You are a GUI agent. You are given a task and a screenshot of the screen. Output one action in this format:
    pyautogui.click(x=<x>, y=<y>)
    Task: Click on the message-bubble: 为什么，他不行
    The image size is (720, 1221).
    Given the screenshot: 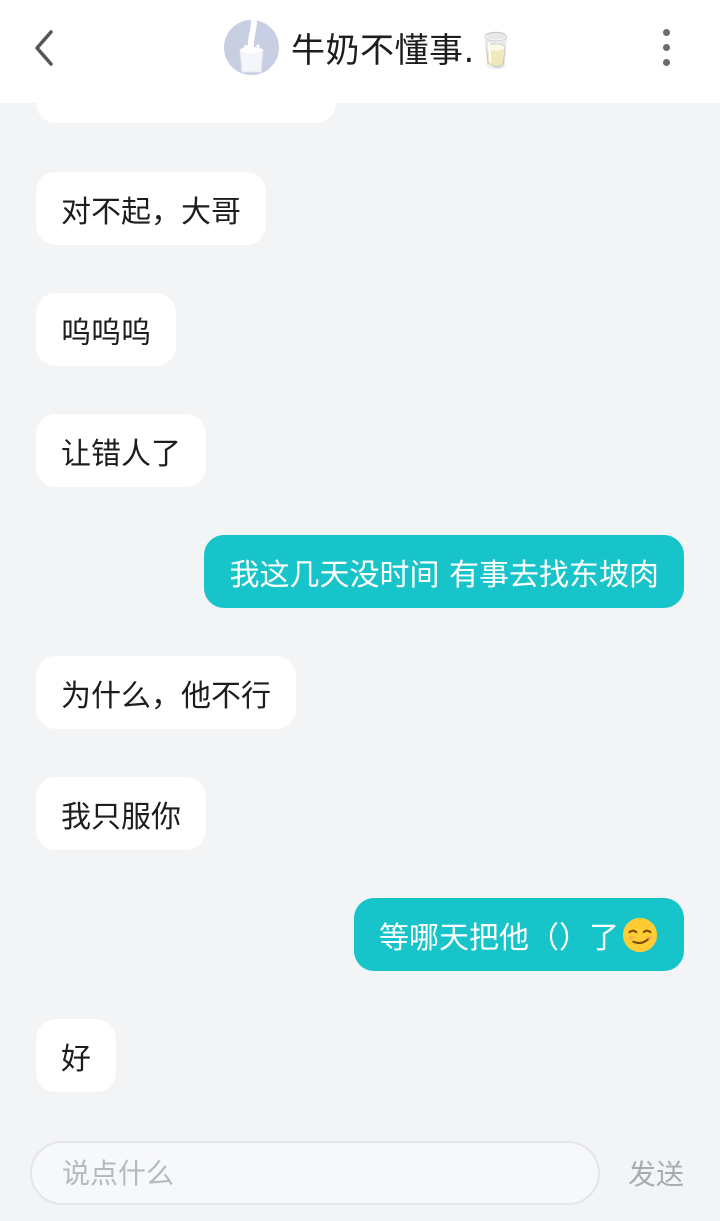 What is the action you would take?
    pyautogui.click(x=166, y=692)
    